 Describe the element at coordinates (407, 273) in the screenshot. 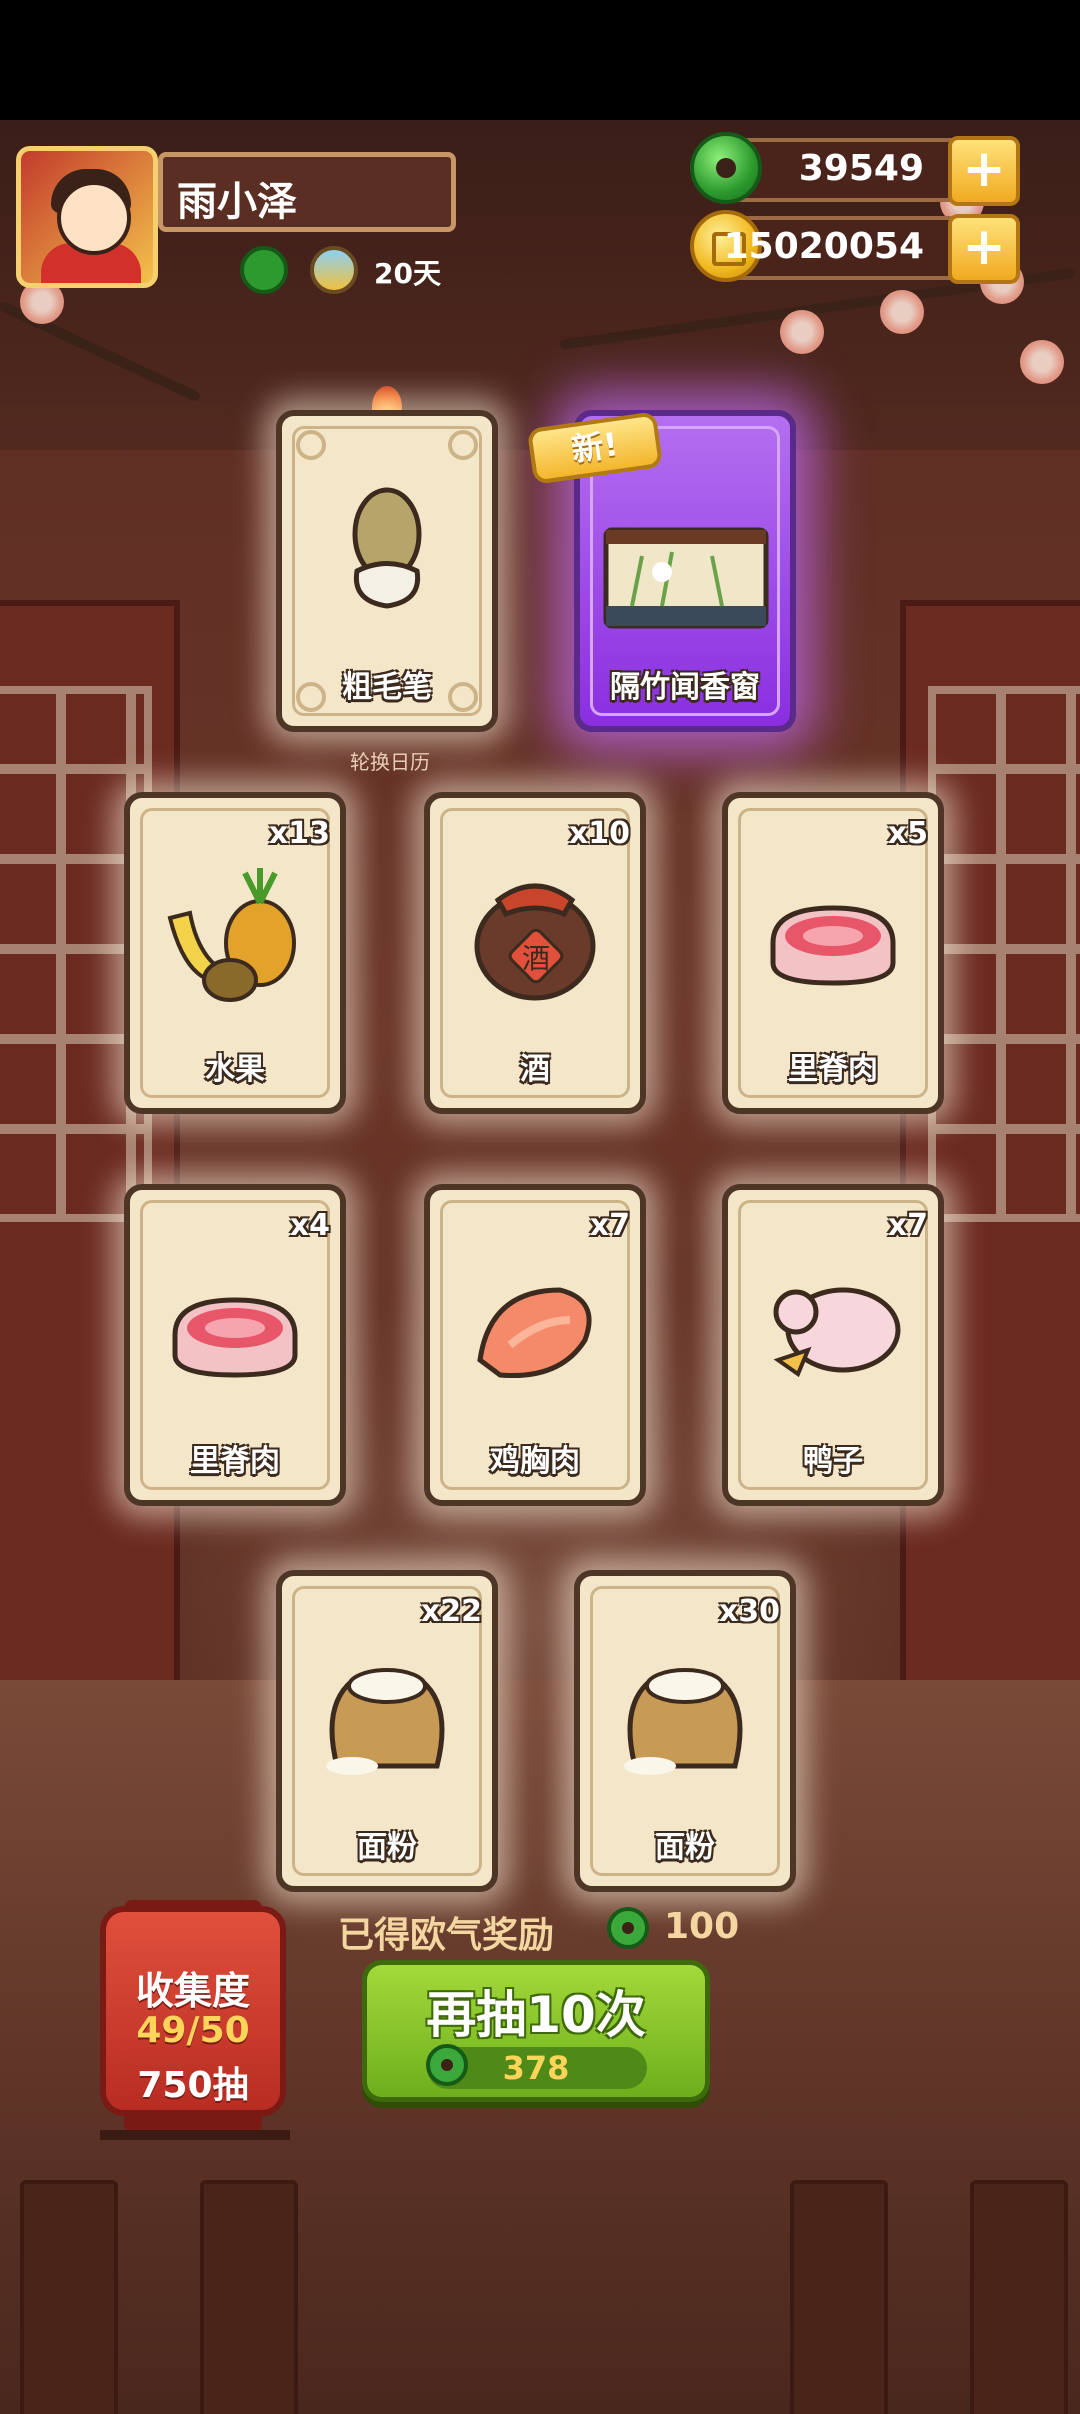

I see `days-count: 20天` at that location.